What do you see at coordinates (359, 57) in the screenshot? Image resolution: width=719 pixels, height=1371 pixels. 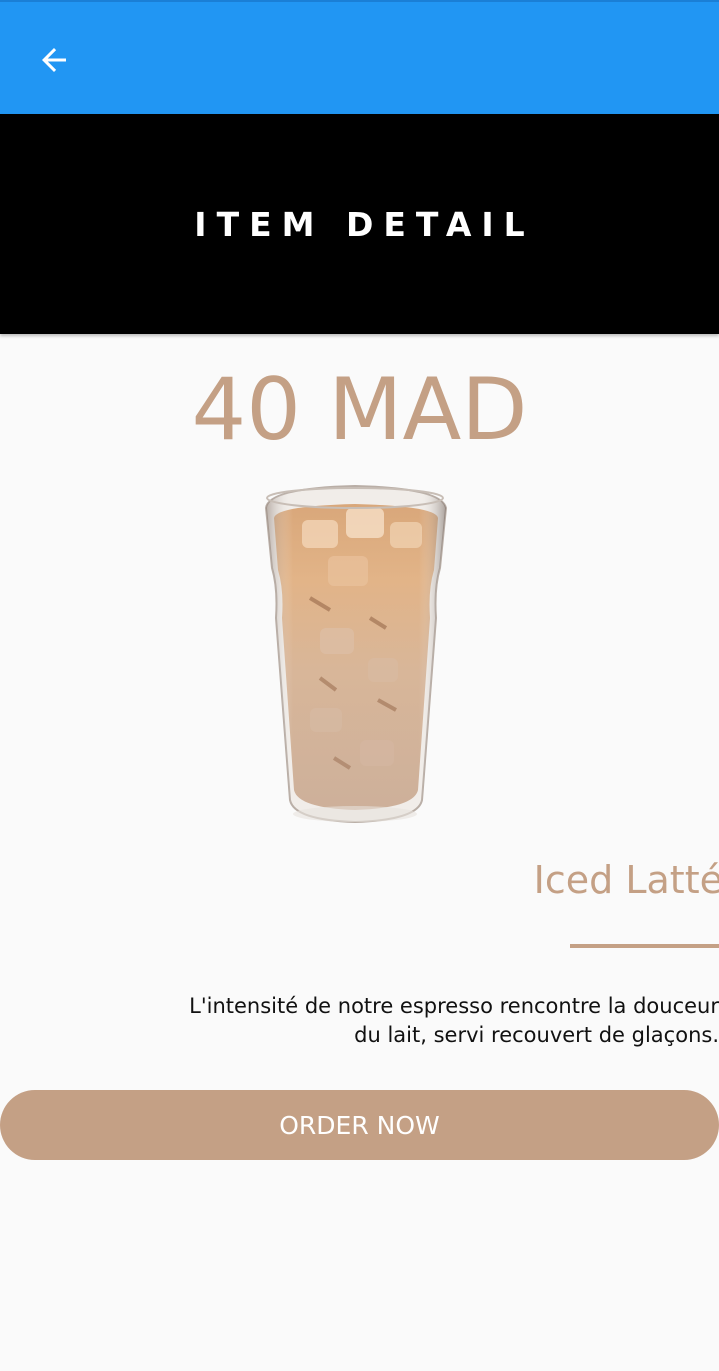 I see `app-bar` at bounding box center [359, 57].